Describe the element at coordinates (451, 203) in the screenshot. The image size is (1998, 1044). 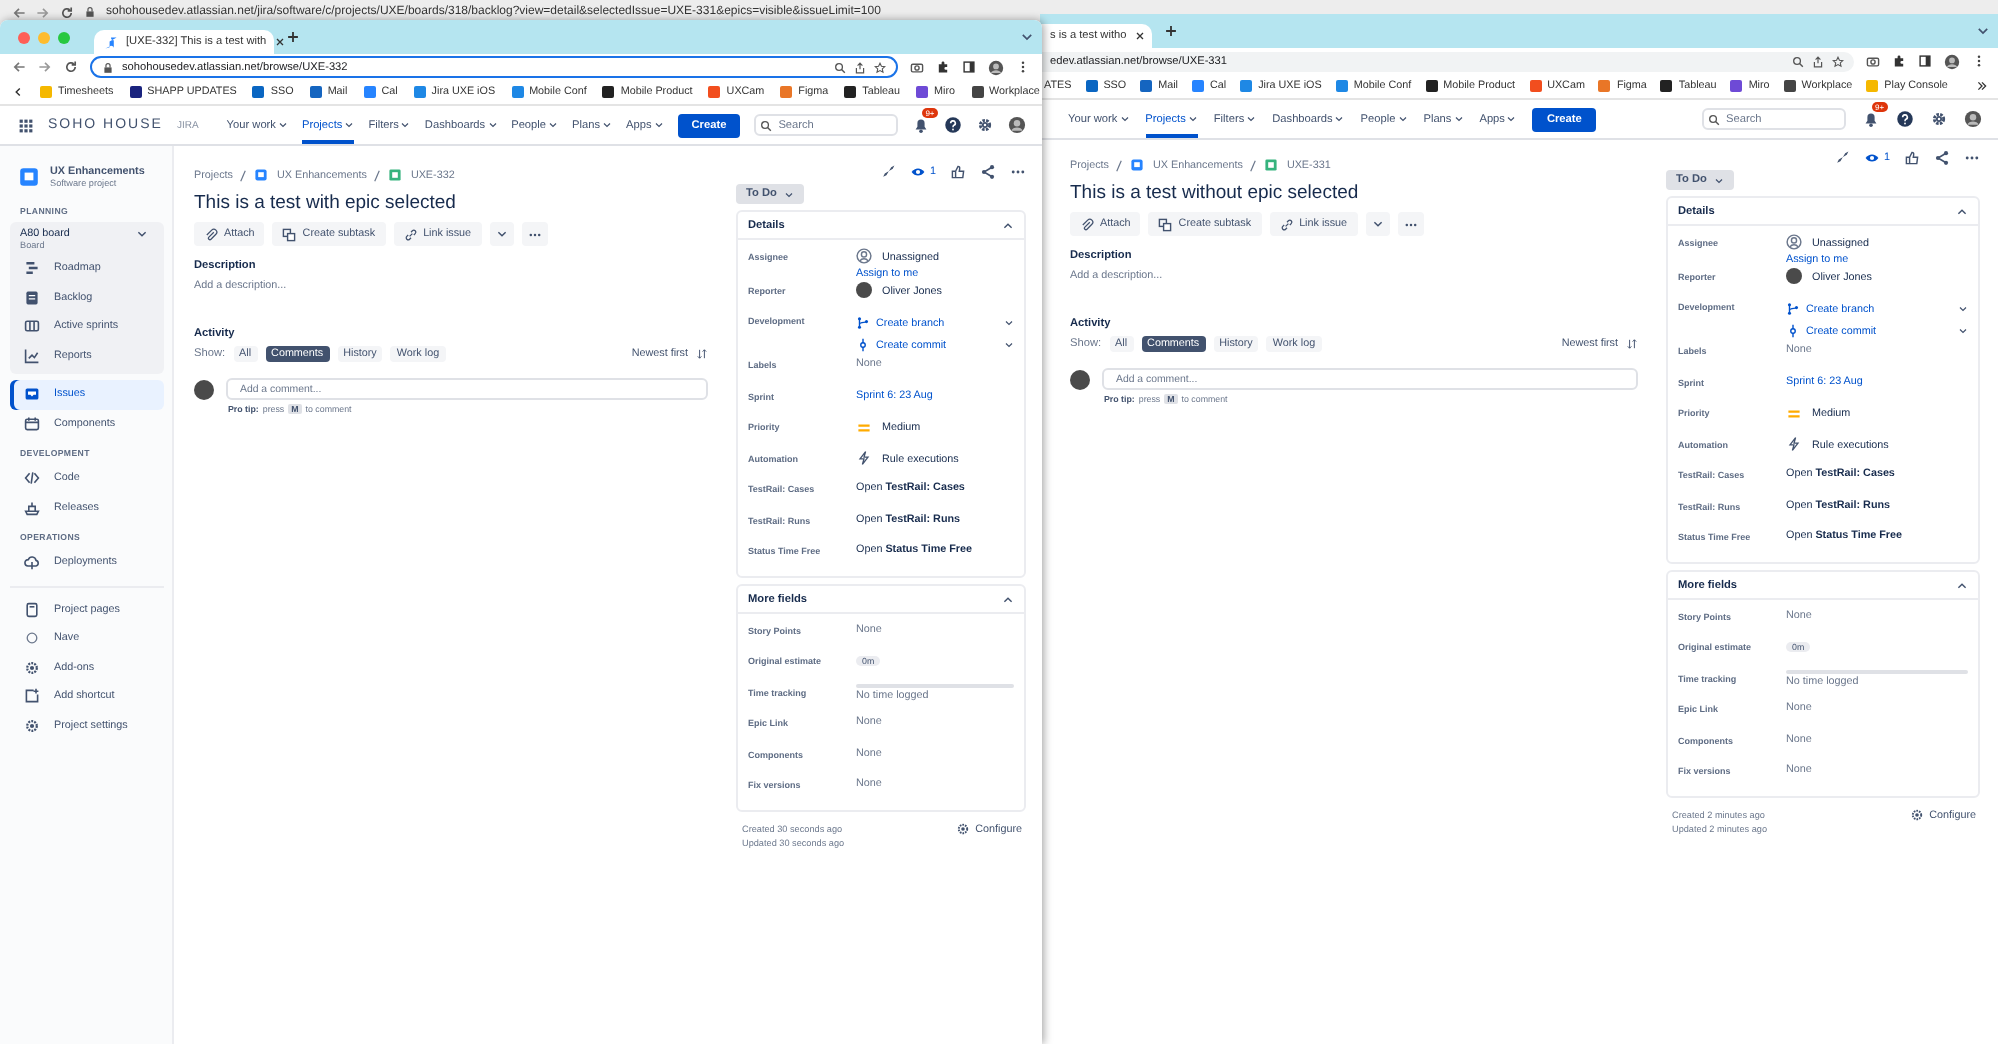
I see `issue-title: This is a test with epic selected` at that location.